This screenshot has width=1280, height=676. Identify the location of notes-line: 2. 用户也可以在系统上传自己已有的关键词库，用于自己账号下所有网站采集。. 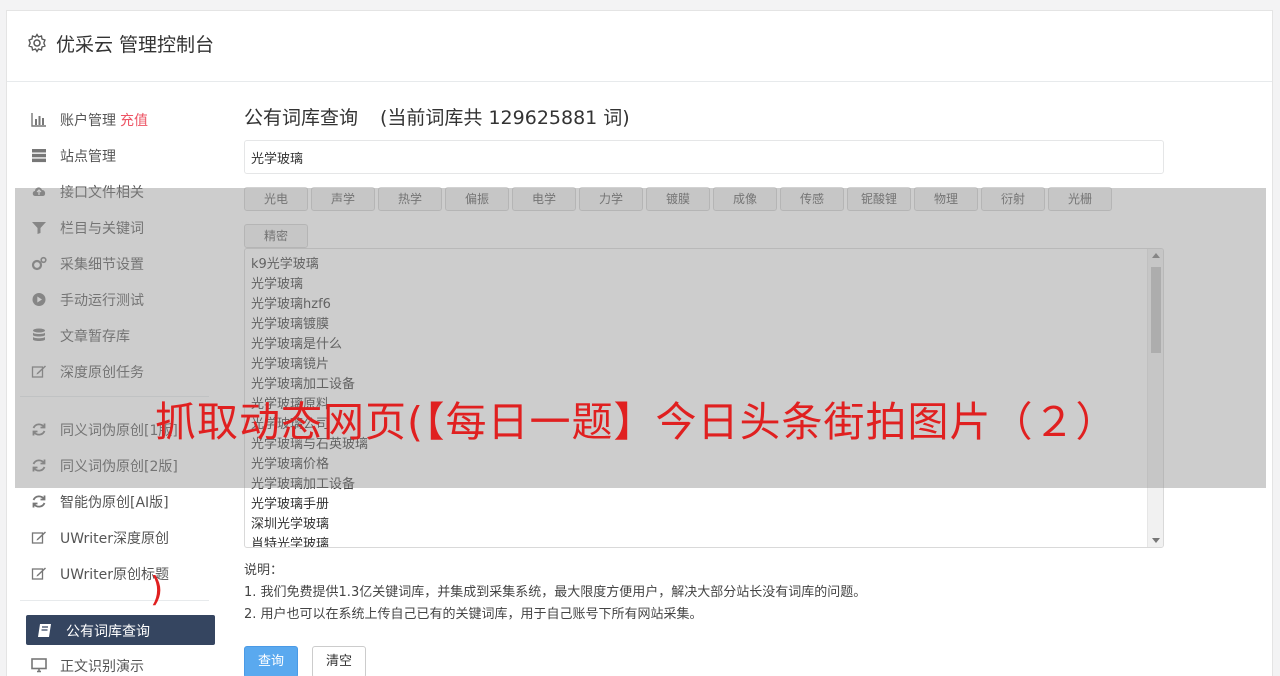
(473, 614).